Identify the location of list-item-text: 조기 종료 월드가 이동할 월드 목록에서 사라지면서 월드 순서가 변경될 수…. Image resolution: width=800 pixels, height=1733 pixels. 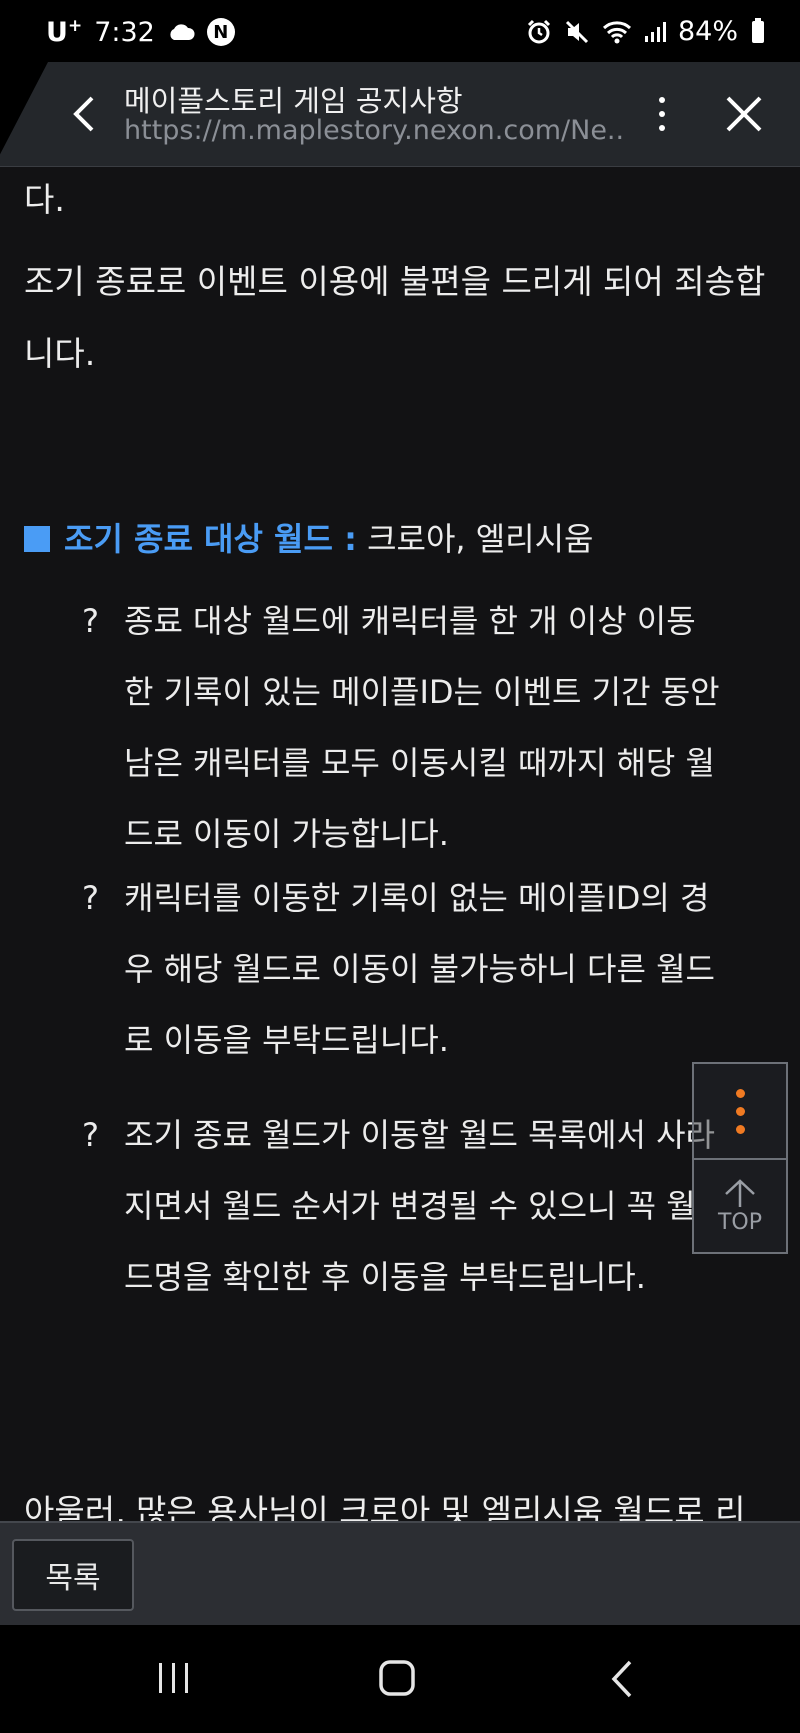
(419, 1206).